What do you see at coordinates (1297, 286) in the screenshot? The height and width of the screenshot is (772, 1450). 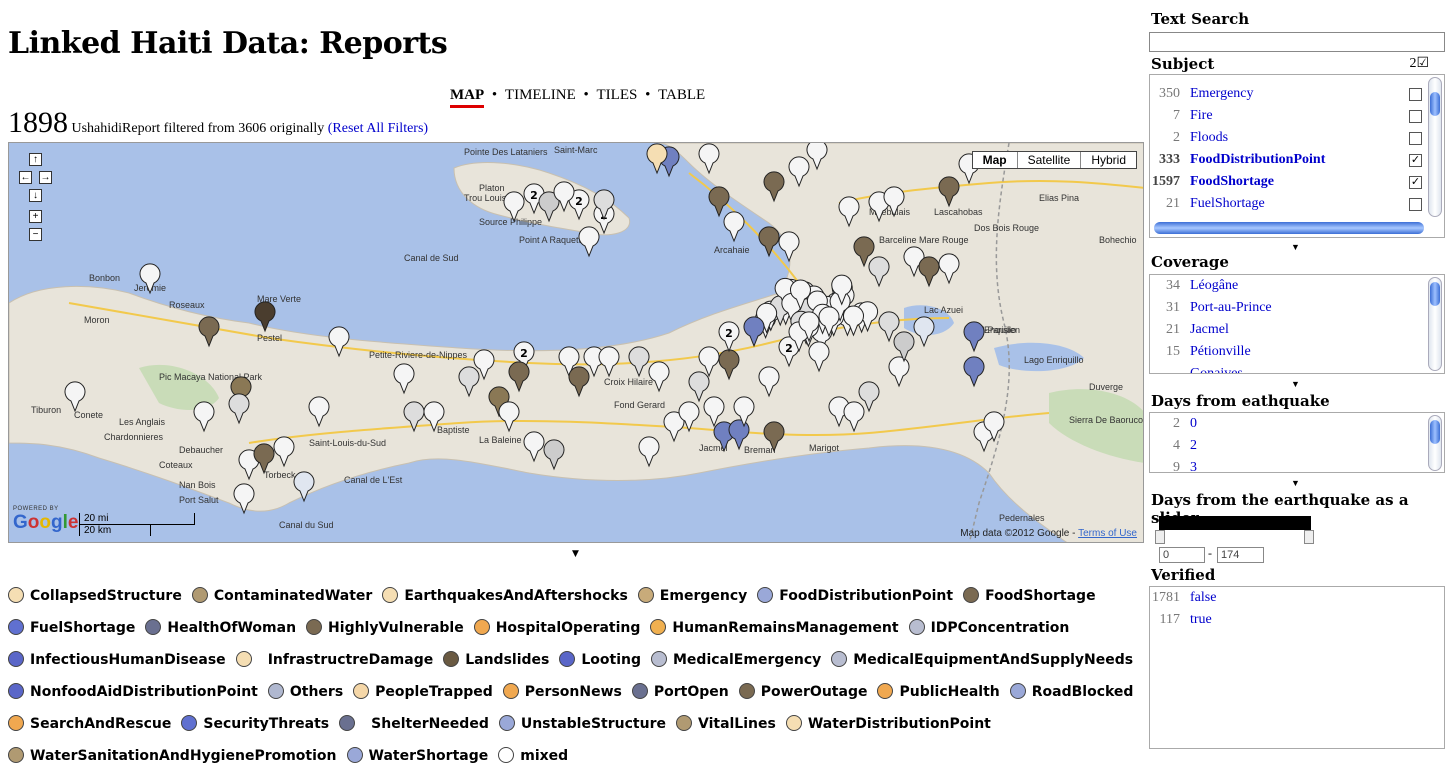 I see `coverage-row: 34 Léogâne` at bounding box center [1297, 286].